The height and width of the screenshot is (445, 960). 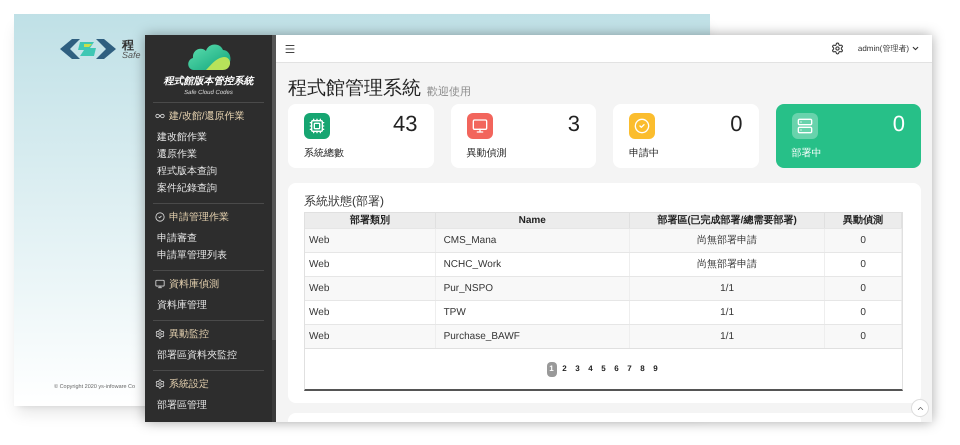 What do you see at coordinates (128, 44) in the screenshot?
I see `logo-title: 程` at bounding box center [128, 44].